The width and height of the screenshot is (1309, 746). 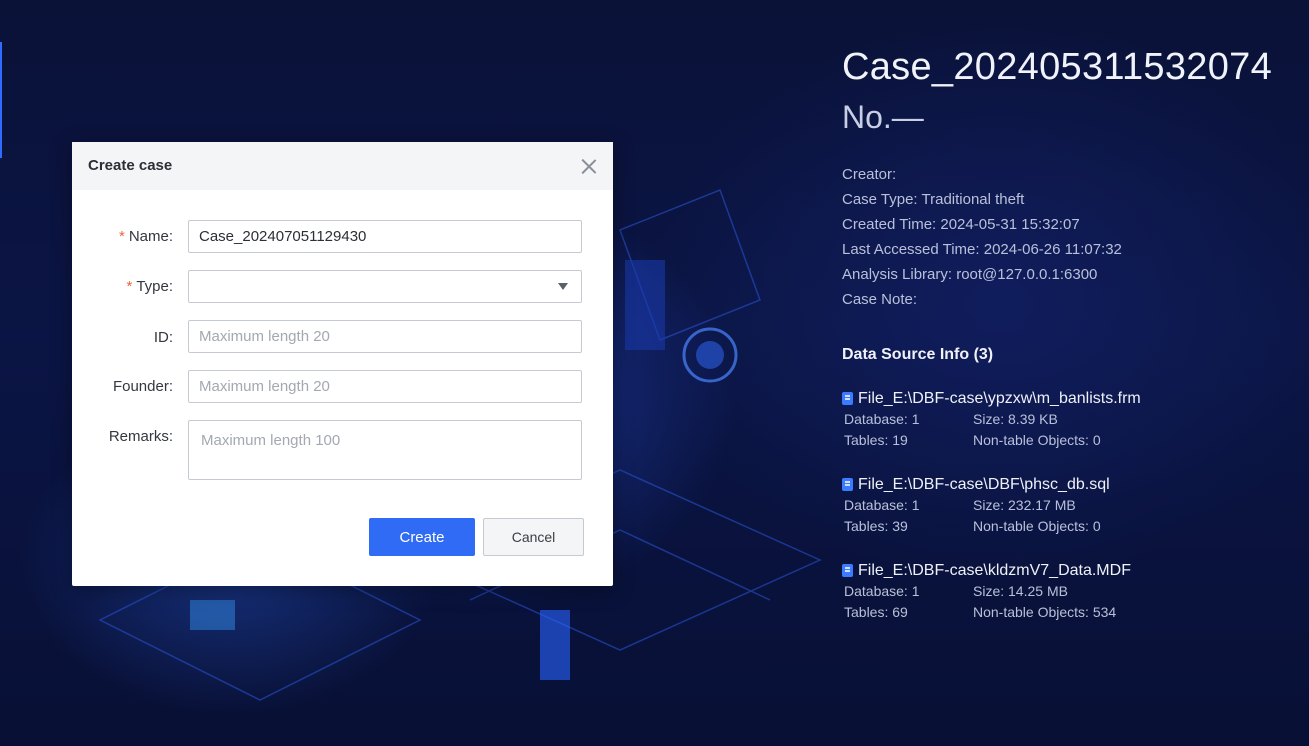 I want to click on file-size: Size: 14.25 MB, so click(x=1020, y=591).